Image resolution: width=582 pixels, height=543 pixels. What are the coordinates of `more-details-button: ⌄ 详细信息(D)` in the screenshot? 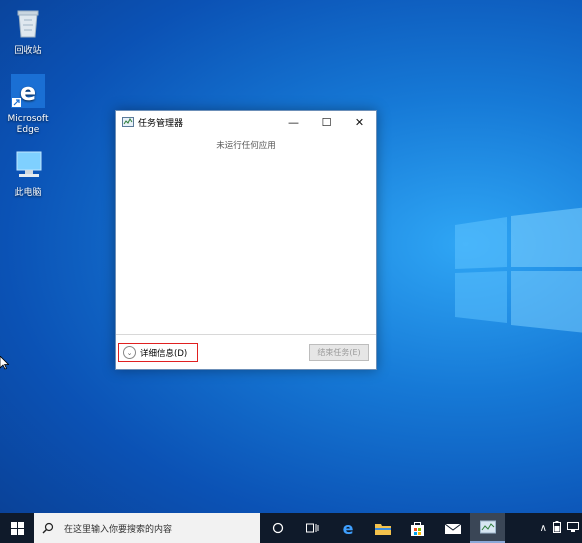 It's located at (158, 352).